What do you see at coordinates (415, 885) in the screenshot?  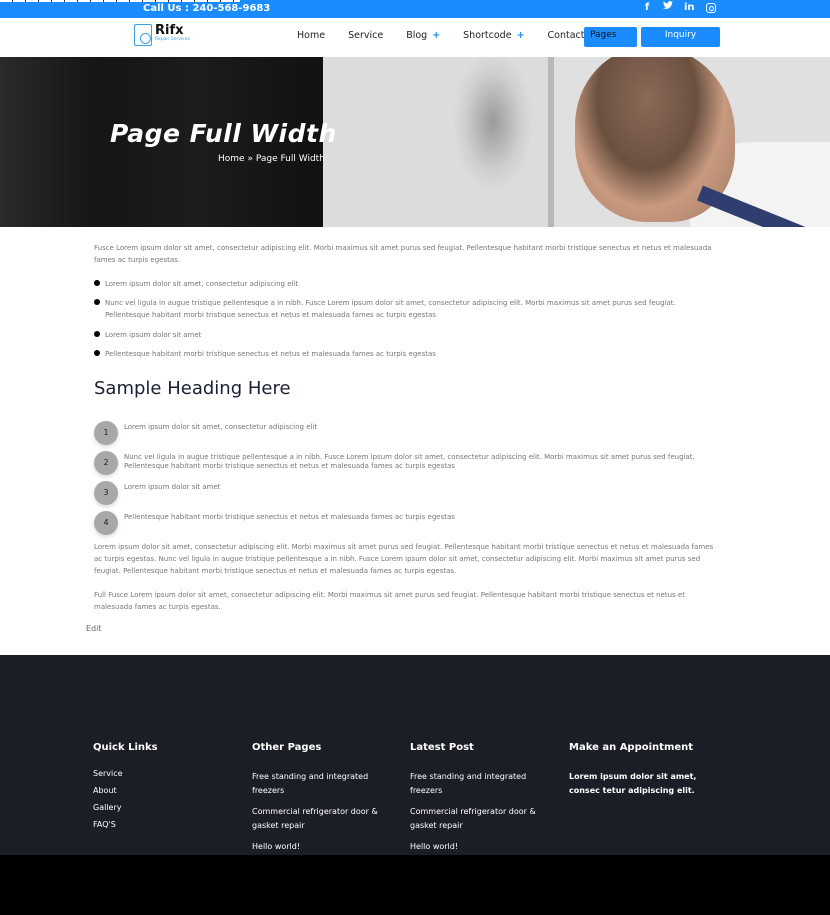 I see `offscreen-area` at bounding box center [415, 885].